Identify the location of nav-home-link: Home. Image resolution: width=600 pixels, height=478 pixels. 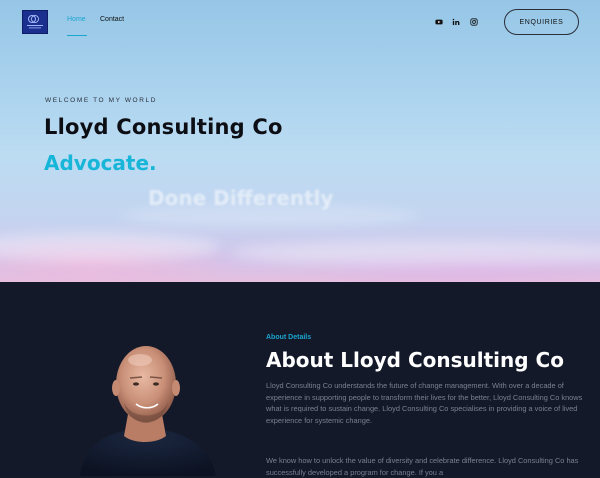
(76, 19).